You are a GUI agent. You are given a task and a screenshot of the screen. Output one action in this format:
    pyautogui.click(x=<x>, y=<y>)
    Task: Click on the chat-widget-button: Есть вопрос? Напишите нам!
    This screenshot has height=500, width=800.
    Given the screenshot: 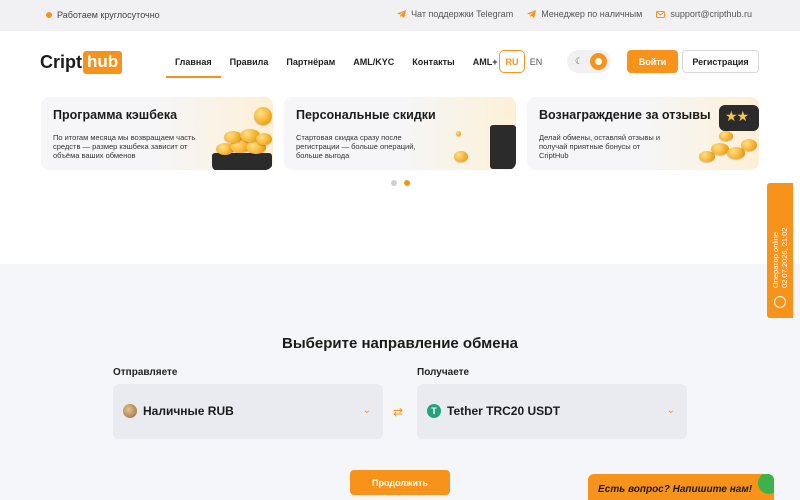 What is the action you would take?
    pyautogui.click(x=681, y=487)
    